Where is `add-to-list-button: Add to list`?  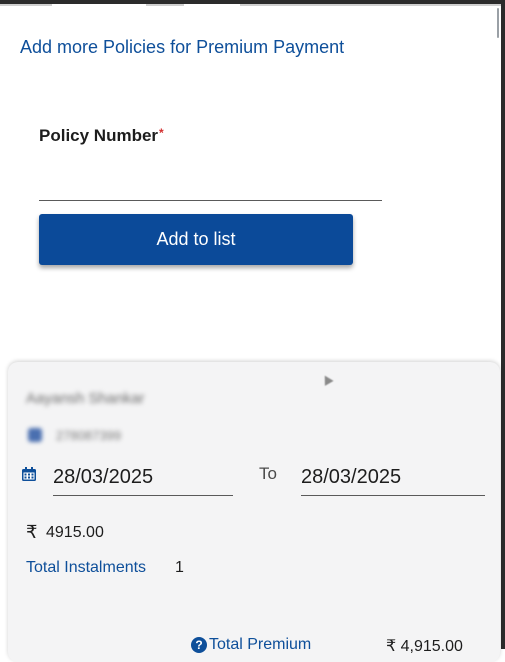 add-to-list-button: Add to list is located at coordinates (196, 239).